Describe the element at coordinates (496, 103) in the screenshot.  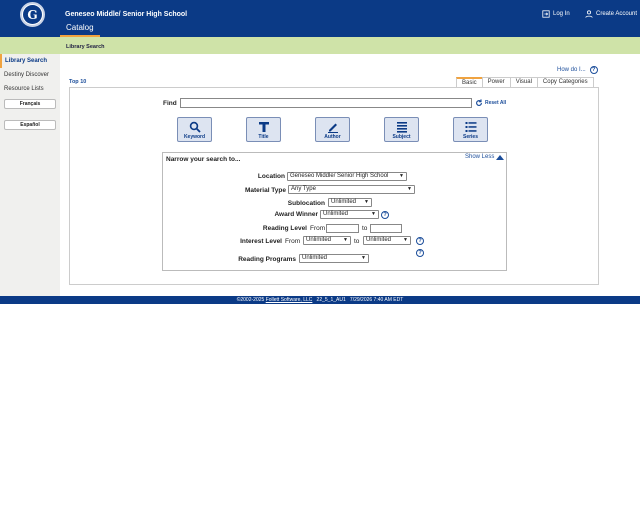
I see `reset-all-label: Reset All` at that location.